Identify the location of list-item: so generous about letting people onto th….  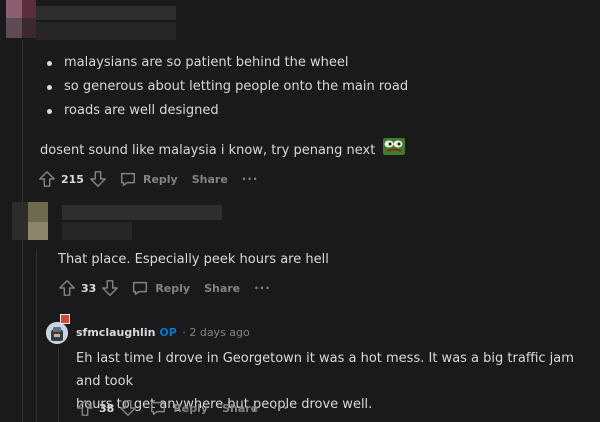
(226, 90).